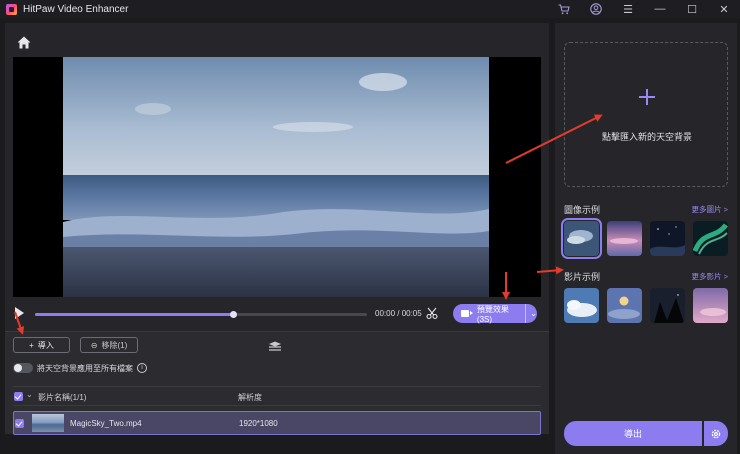 This screenshot has width=740, height=454. I want to click on home-icon, so click(24, 42).